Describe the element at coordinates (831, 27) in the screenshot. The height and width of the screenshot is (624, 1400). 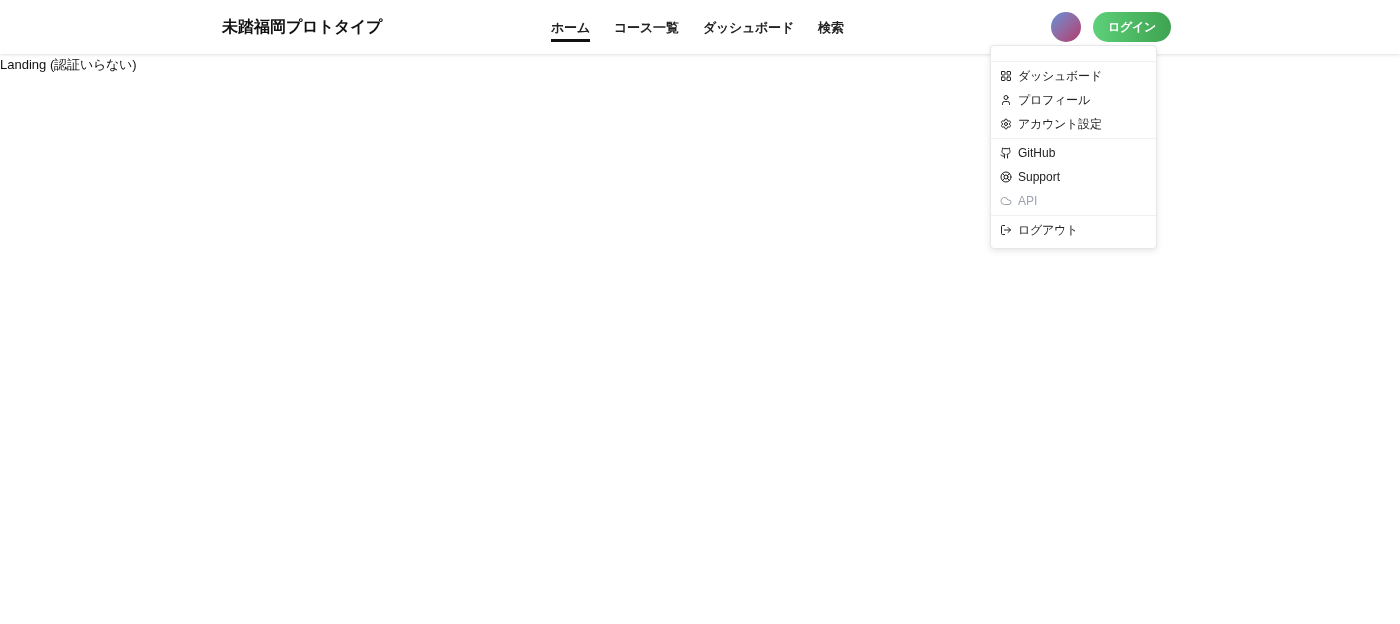
I see `nav-tab: 検索` at that location.